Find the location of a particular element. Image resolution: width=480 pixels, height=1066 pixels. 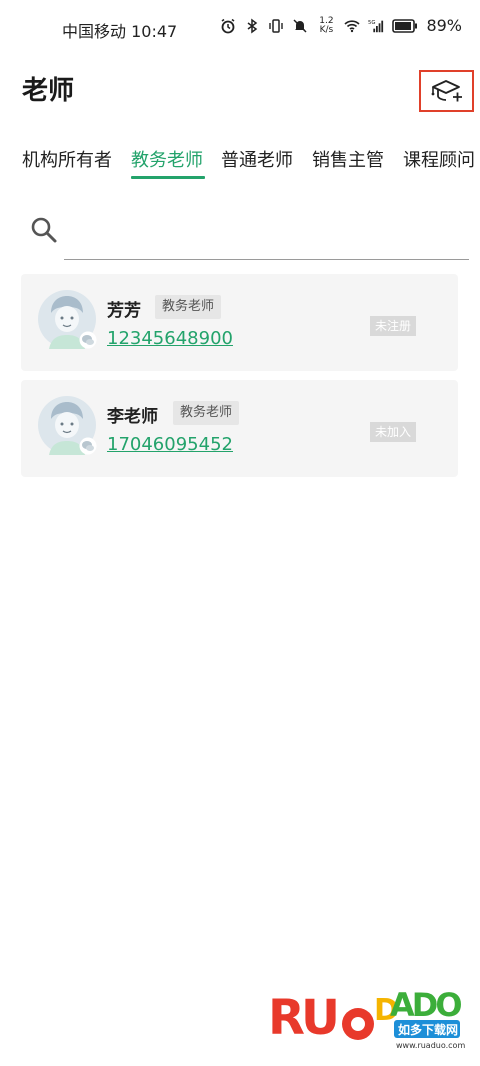

watermark-url: www.ruaduo.com is located at coordinates (430, 1045).